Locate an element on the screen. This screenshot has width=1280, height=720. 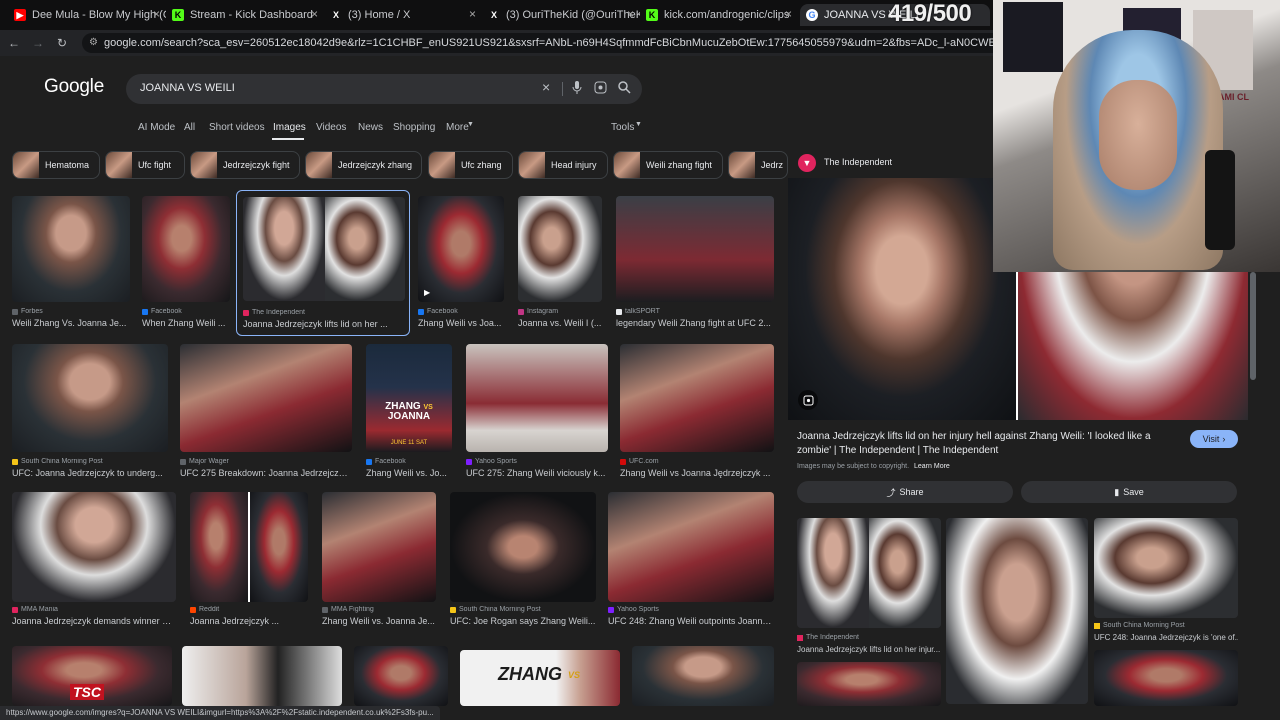
tools-button: Tools is located at coordinates (622, 127).